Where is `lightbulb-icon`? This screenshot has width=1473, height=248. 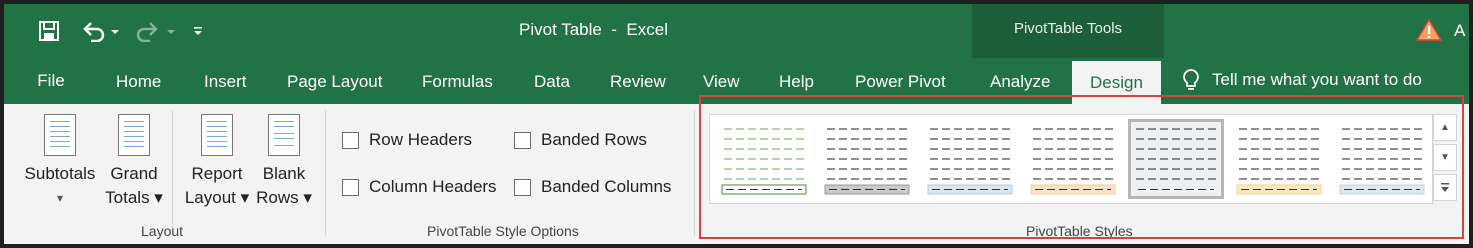 lightbulb-icon is located at coordinates (1191, 79).